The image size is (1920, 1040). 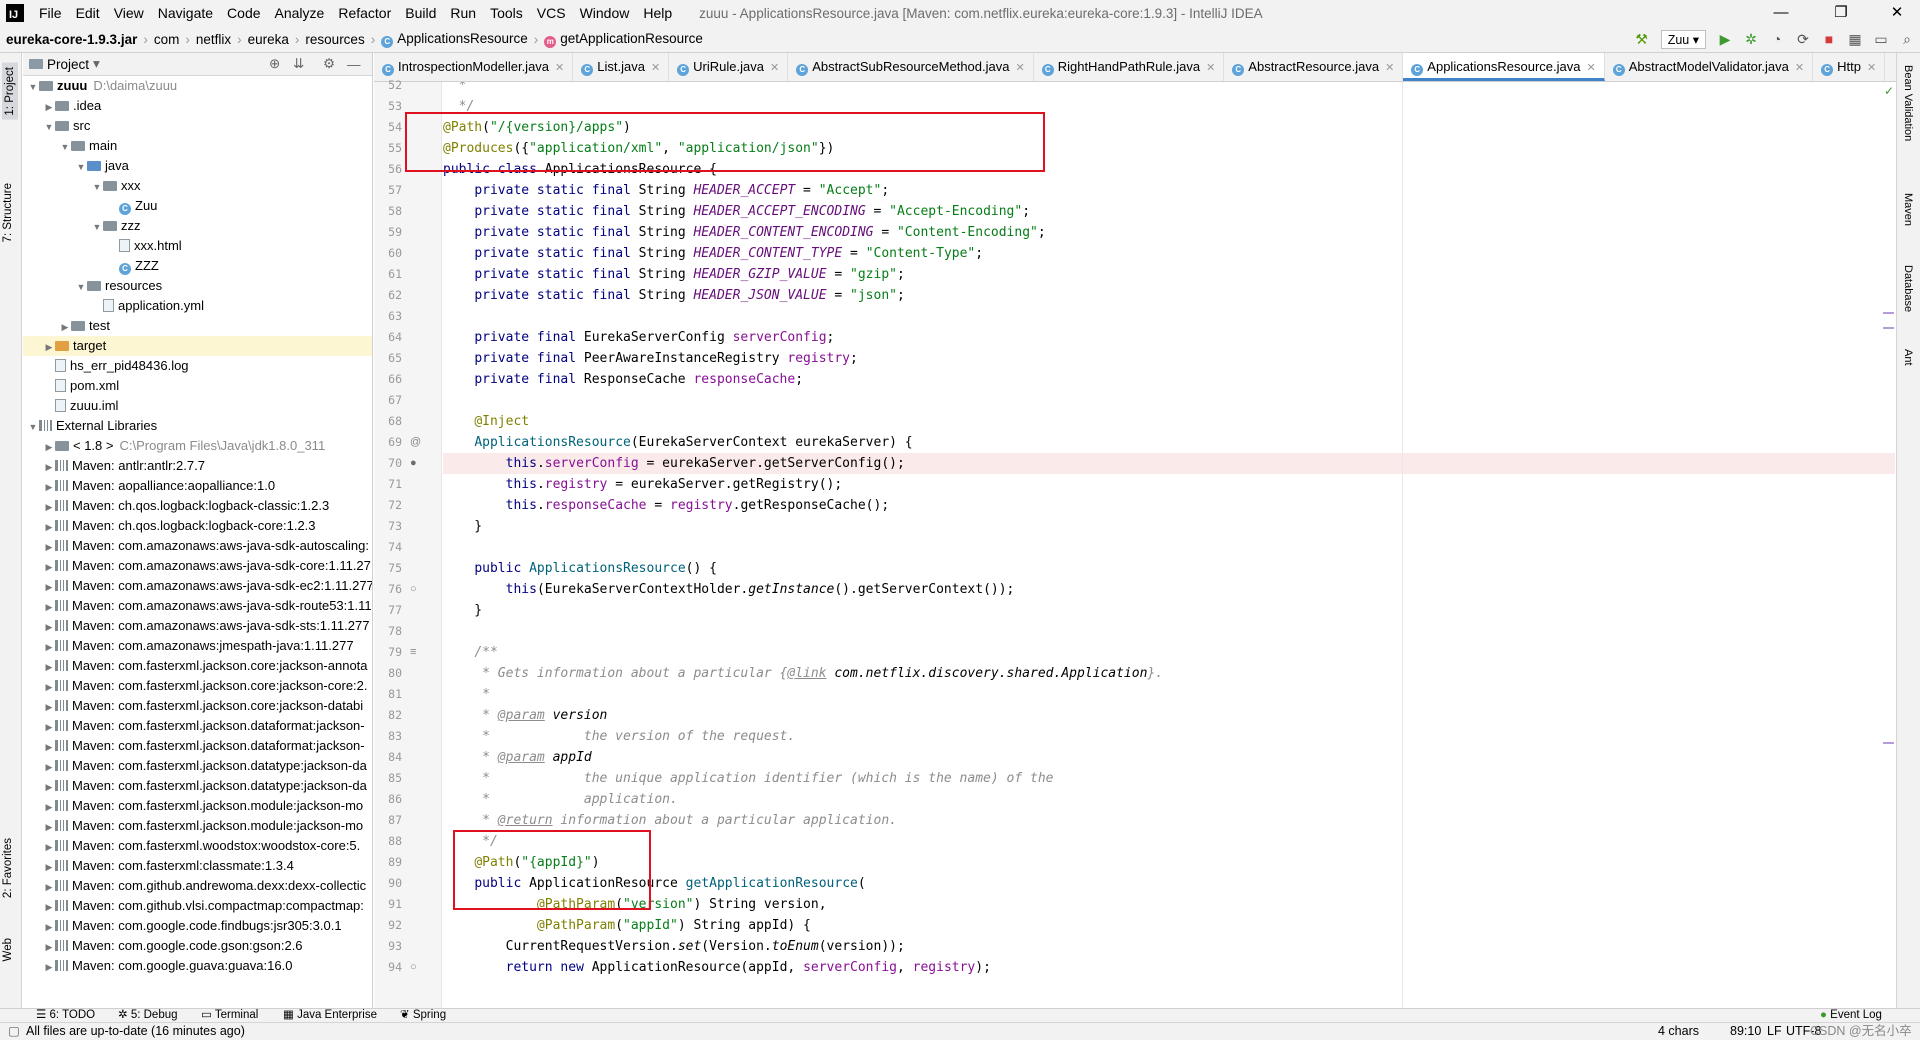 I want to click on coverage-icon: ◔, so click(x=1777, y=39).